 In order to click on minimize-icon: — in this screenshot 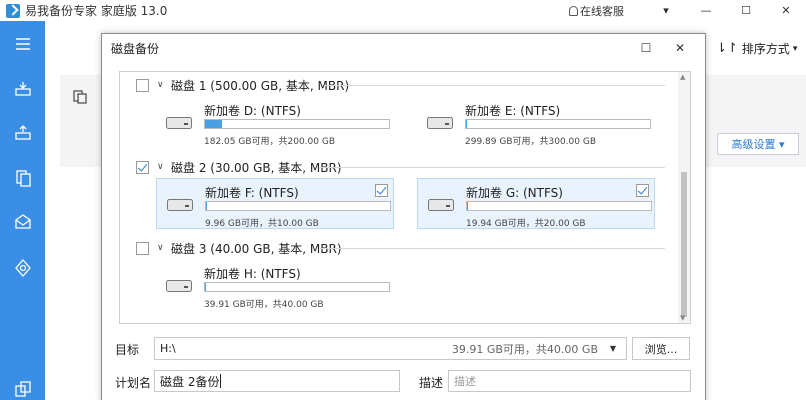, I will do `click(706, 10)`.